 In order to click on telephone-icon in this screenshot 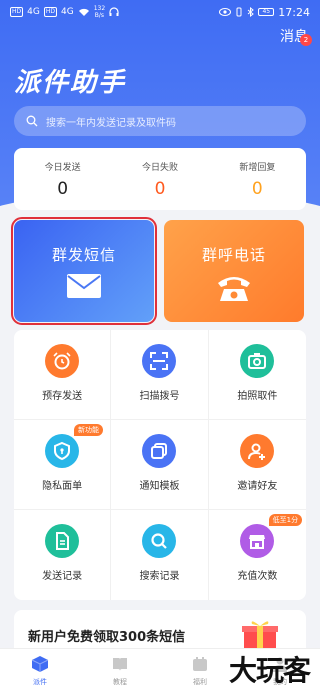, I will do `click(234, 289)`.